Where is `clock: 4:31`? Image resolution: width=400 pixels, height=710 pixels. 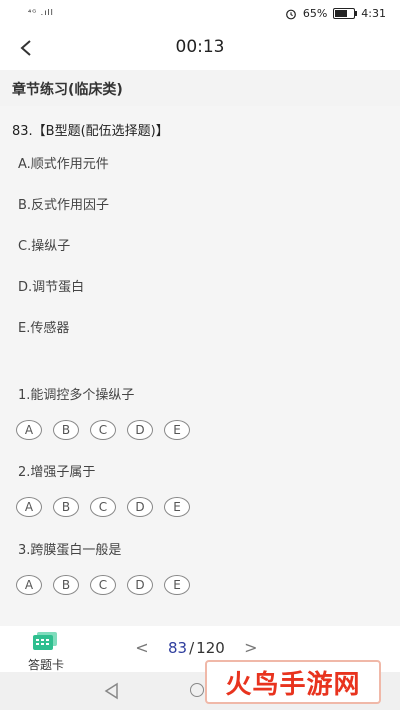 clock: 4:31 is located at coordinates (373, 13).